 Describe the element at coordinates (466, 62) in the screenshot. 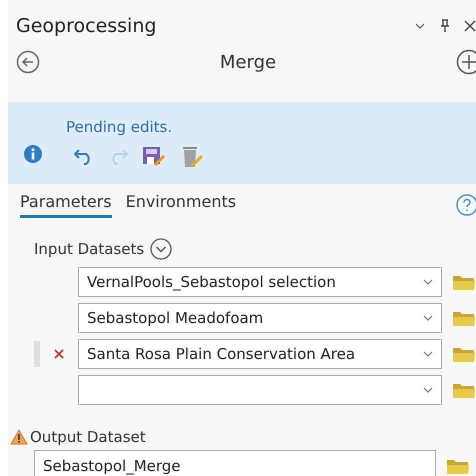

I see `add-button` at that location.